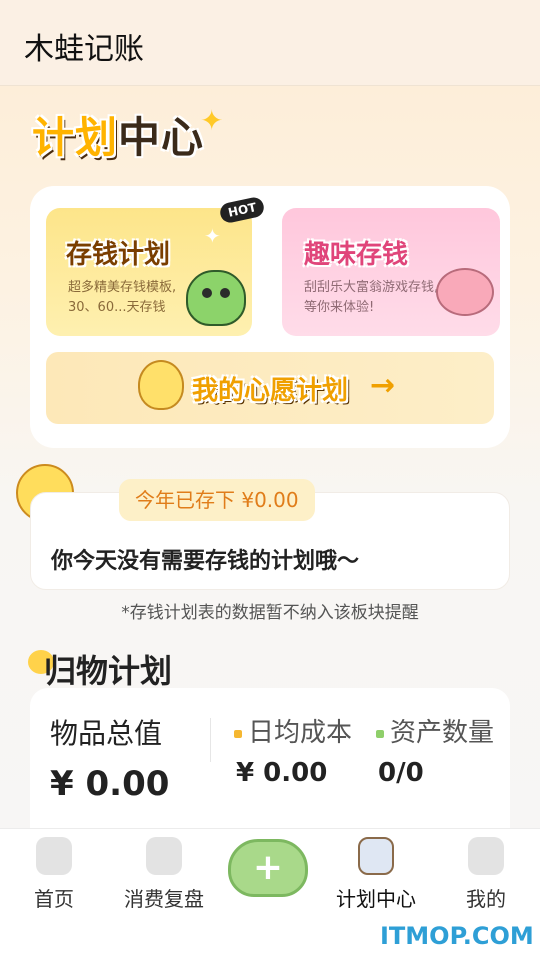 This screenshot has height=960, width=540. I want to click on tab-mine: 我的, so click(486, 870).